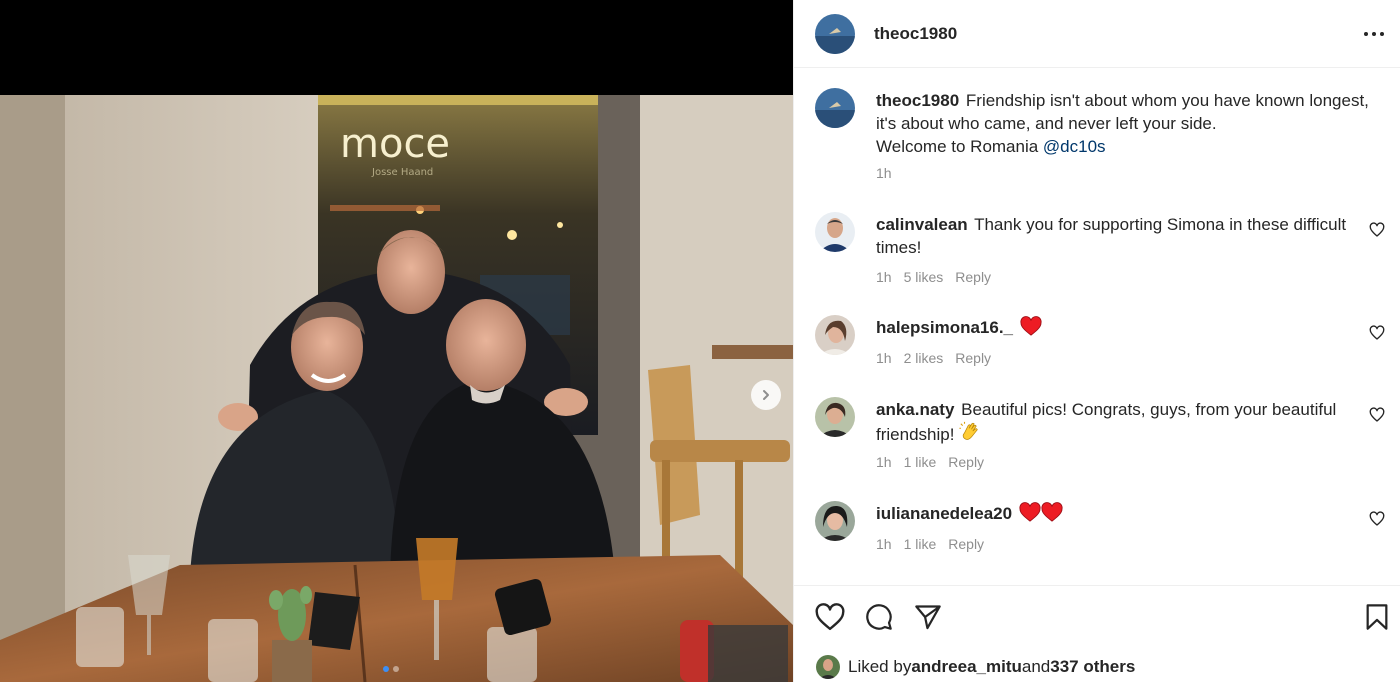 This screenshot has width=1400, height=682. What do you see at coordinates (1097, 34) in the screenshot?
I see `post-header: theoc1980` at bounding box center [1097, 34].